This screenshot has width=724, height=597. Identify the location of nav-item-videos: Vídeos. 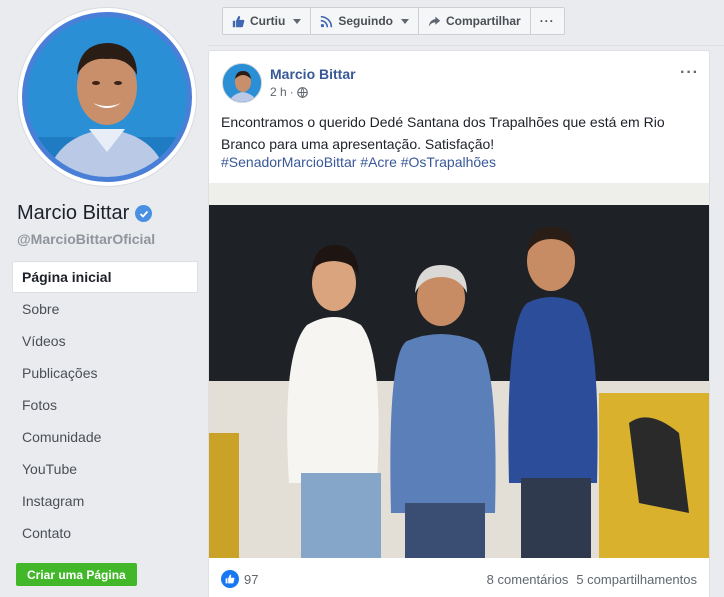
(105, 341).